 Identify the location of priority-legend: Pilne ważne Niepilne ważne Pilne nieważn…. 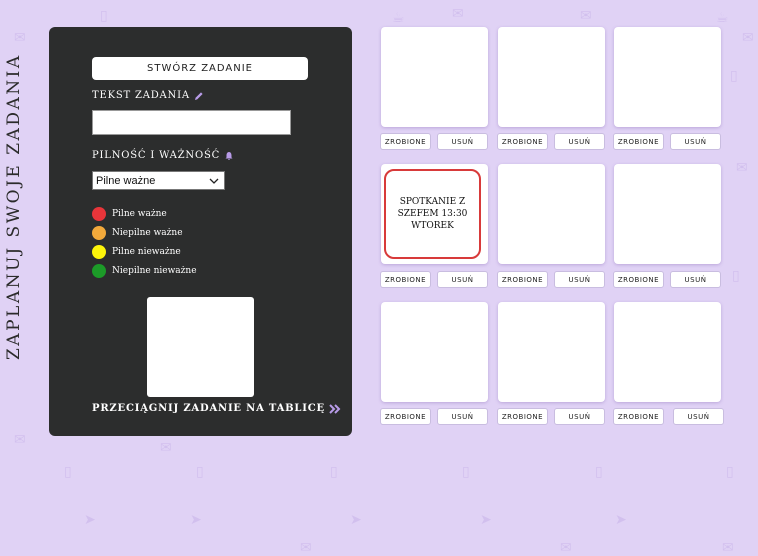
(144, 242).